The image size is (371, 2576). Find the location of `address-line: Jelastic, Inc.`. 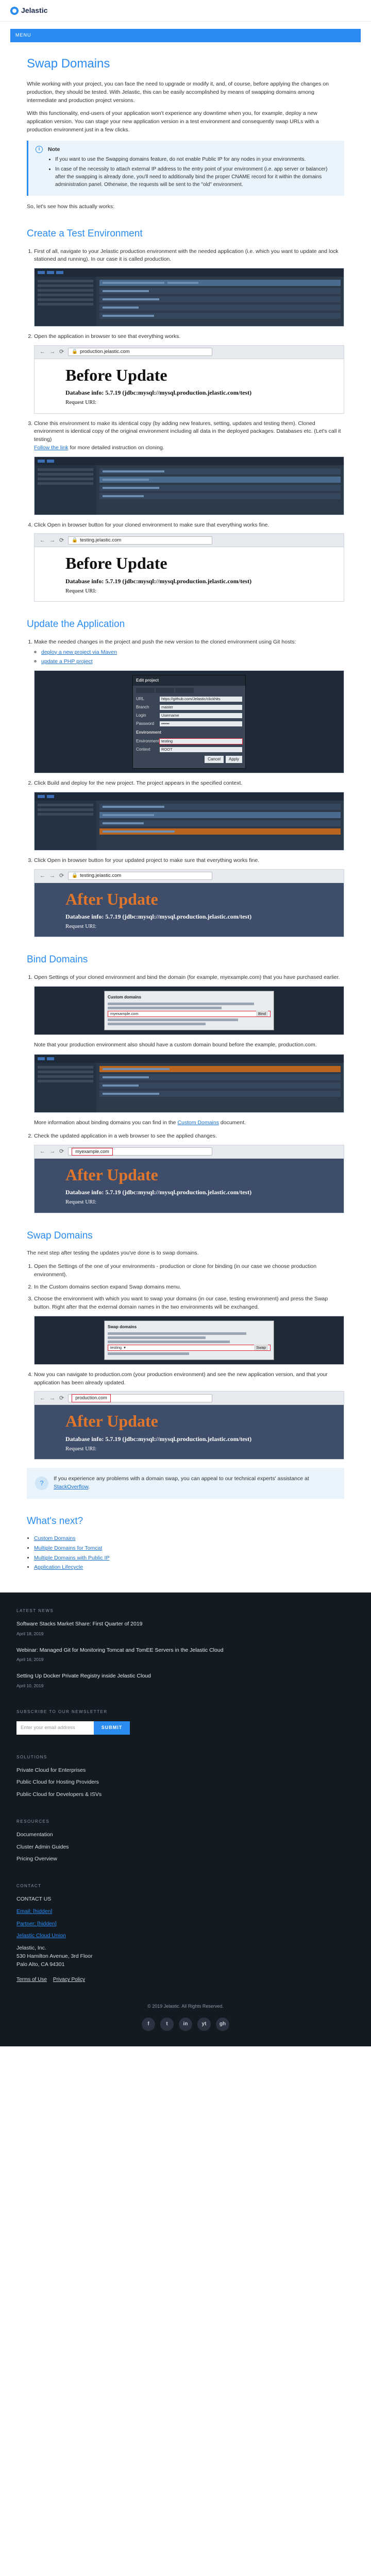

address-line: Jelastic, Inc. is located at coordinates (31, 1948).